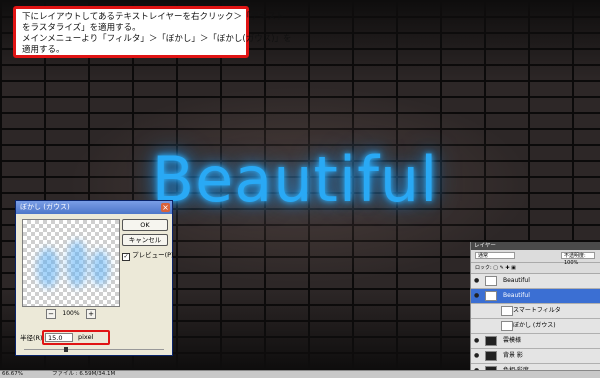 This screenshot has height=378, width=600. Describe the element at coordinates (81, 28) in the screenshot. I see `note-line: をラスタライズ」を適用する。` at that location.